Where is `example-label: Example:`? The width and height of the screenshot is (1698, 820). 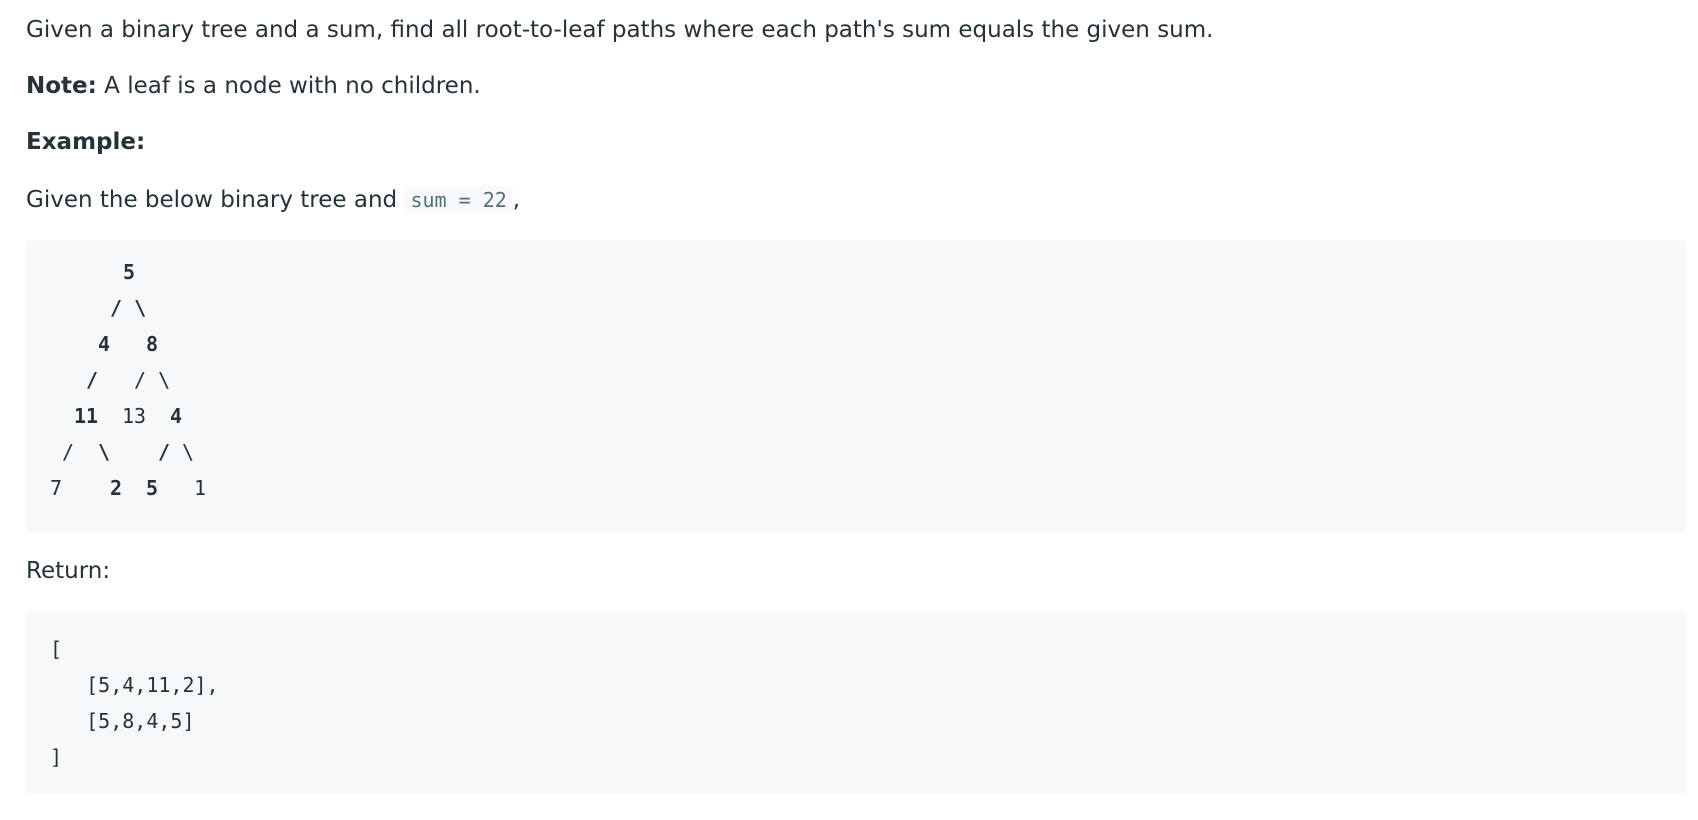 example-label: Example: is located at coordinates (86, 142).